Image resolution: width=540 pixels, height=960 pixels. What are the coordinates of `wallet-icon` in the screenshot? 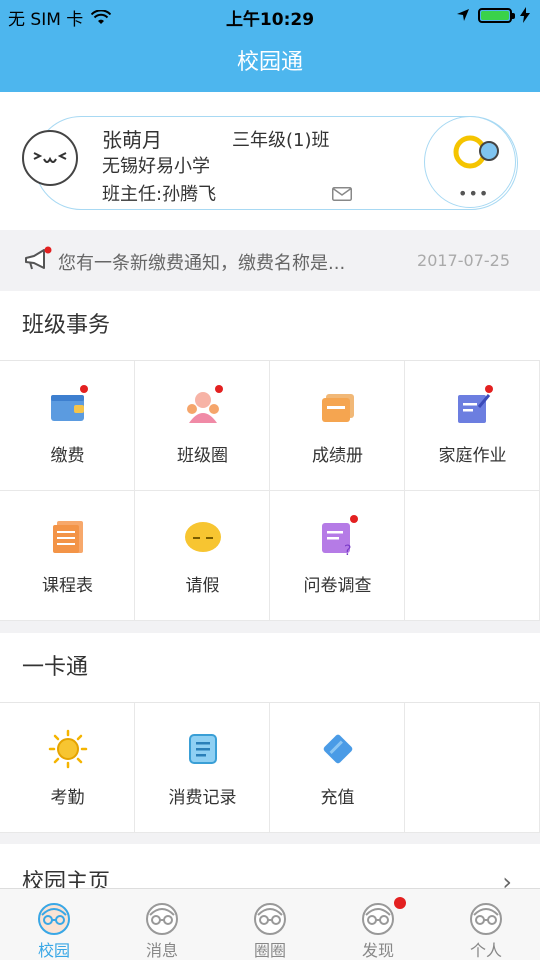 It's located at (68, 407).